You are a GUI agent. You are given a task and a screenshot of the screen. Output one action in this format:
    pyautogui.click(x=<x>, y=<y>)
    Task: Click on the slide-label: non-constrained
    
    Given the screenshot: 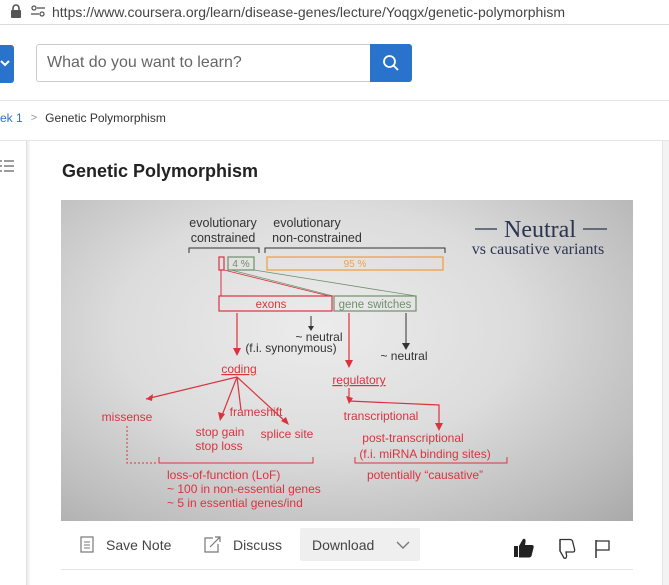 What is the action you would take?
    pyautogui.click(x=317, y=238)
    